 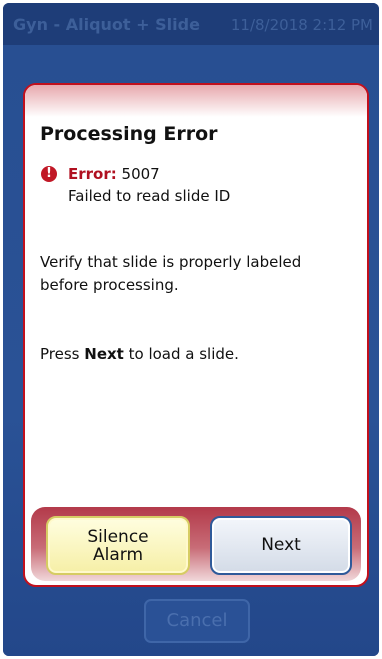 What do you see at coordinates (197, 621) in the screenshot?
I see `cancel-button: Cancel` at bounding box center [197, 621].